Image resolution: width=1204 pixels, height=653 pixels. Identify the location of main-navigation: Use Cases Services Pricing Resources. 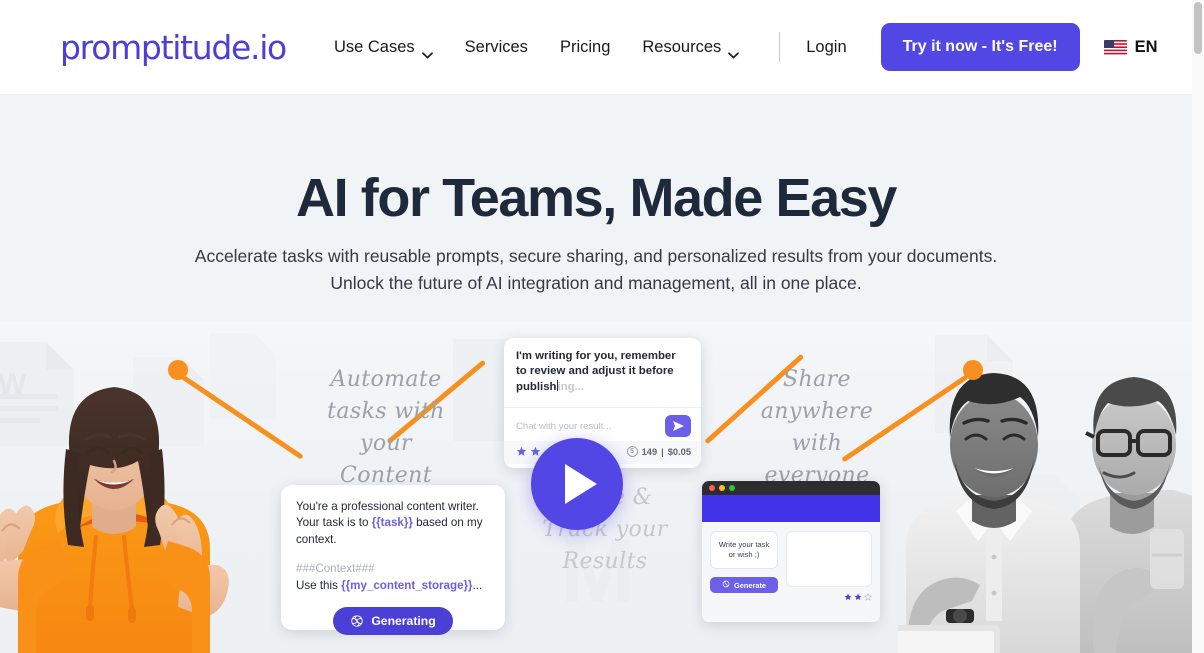
(536, 47).